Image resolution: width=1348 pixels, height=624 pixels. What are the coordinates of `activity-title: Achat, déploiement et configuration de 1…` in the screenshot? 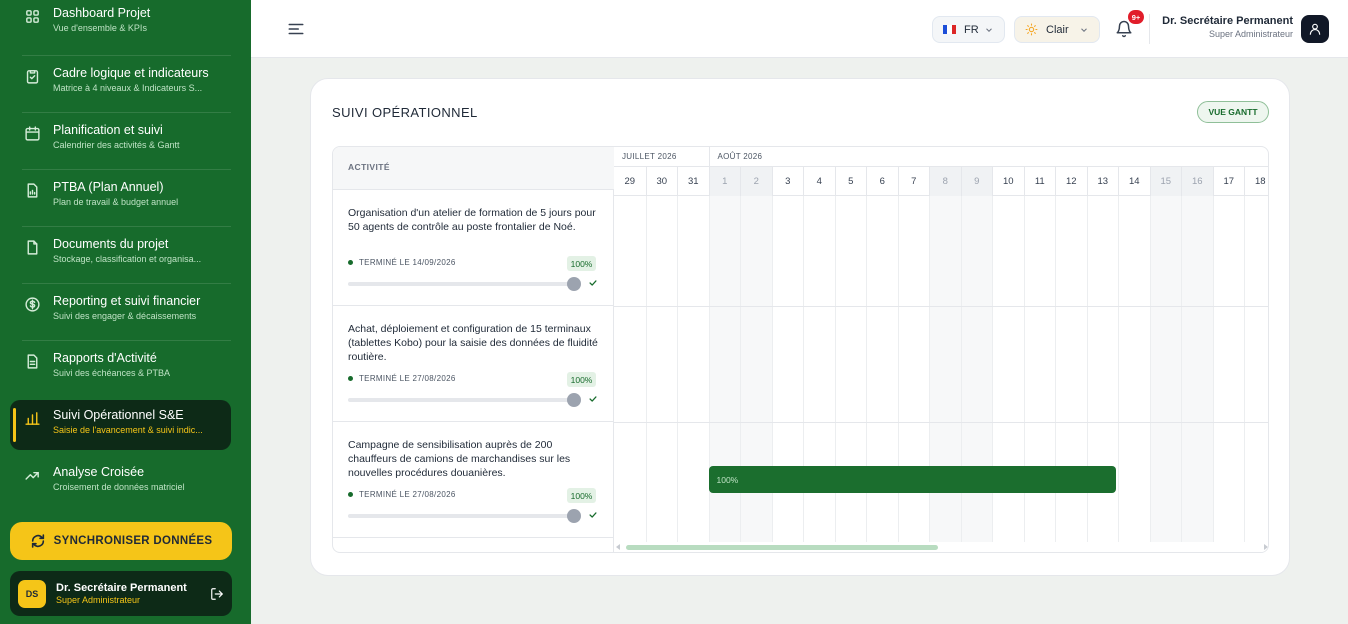 It's located at (473, 343).